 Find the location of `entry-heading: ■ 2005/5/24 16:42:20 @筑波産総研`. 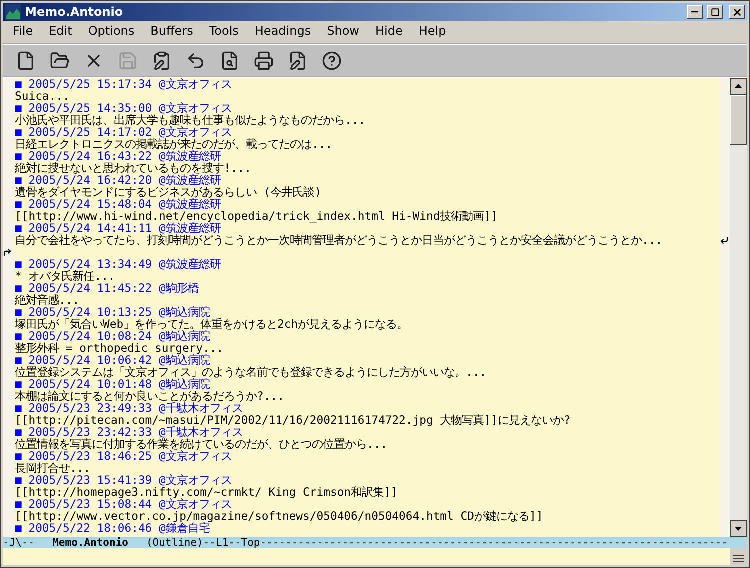

entry-heading: ■ 2005/5/24 16:42:20 @筑波産総研 is located at coordinates (118, 180).